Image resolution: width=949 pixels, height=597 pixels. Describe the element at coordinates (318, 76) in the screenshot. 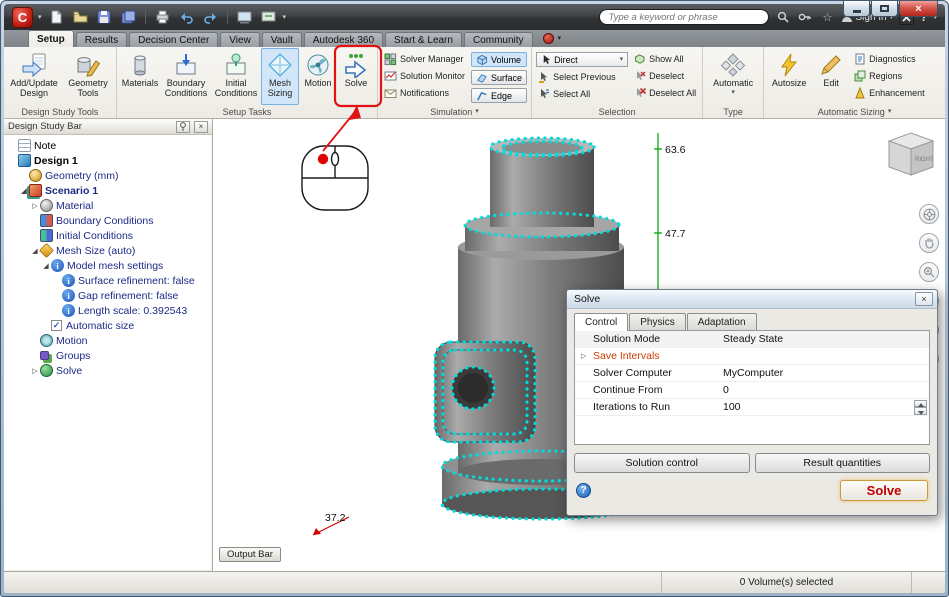

I see `motion-button: Motion` at that location.